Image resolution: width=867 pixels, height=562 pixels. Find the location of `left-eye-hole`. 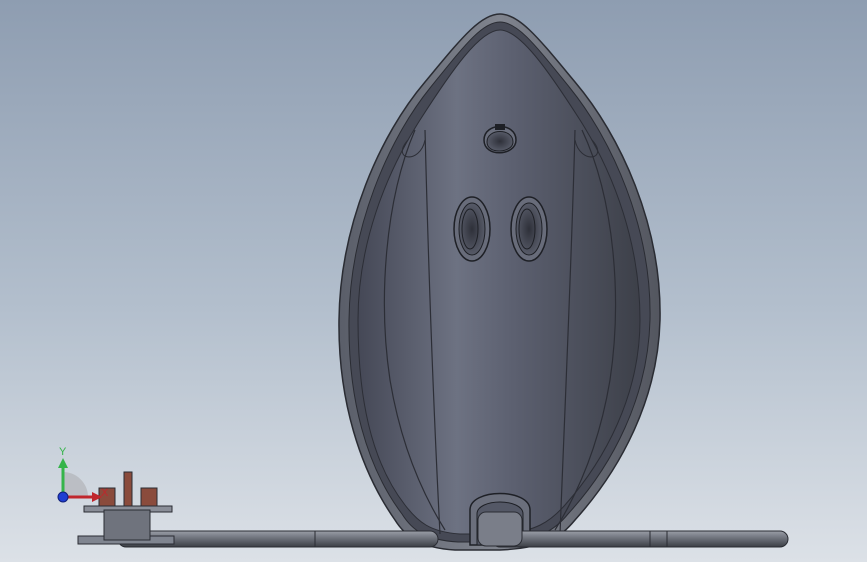

left-eye-hole is located at coordinates (472, 229).